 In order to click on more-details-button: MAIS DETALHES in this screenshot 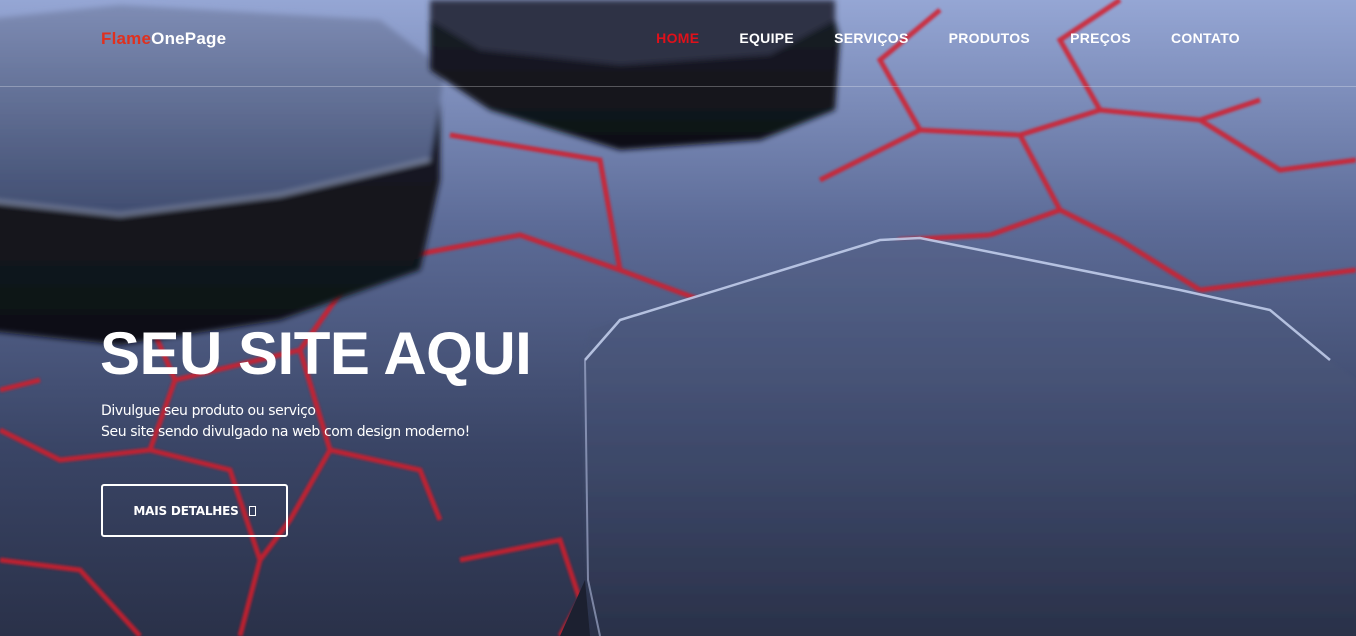, I will do `click(194, 510)`.